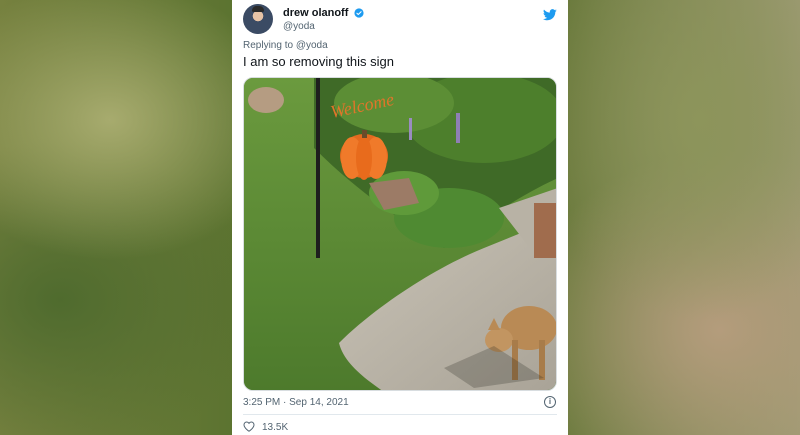  Describe the element at coordinates (401, 19) in the screenshot. I see `tweet-header: drew olanoff @yoda` at that location.